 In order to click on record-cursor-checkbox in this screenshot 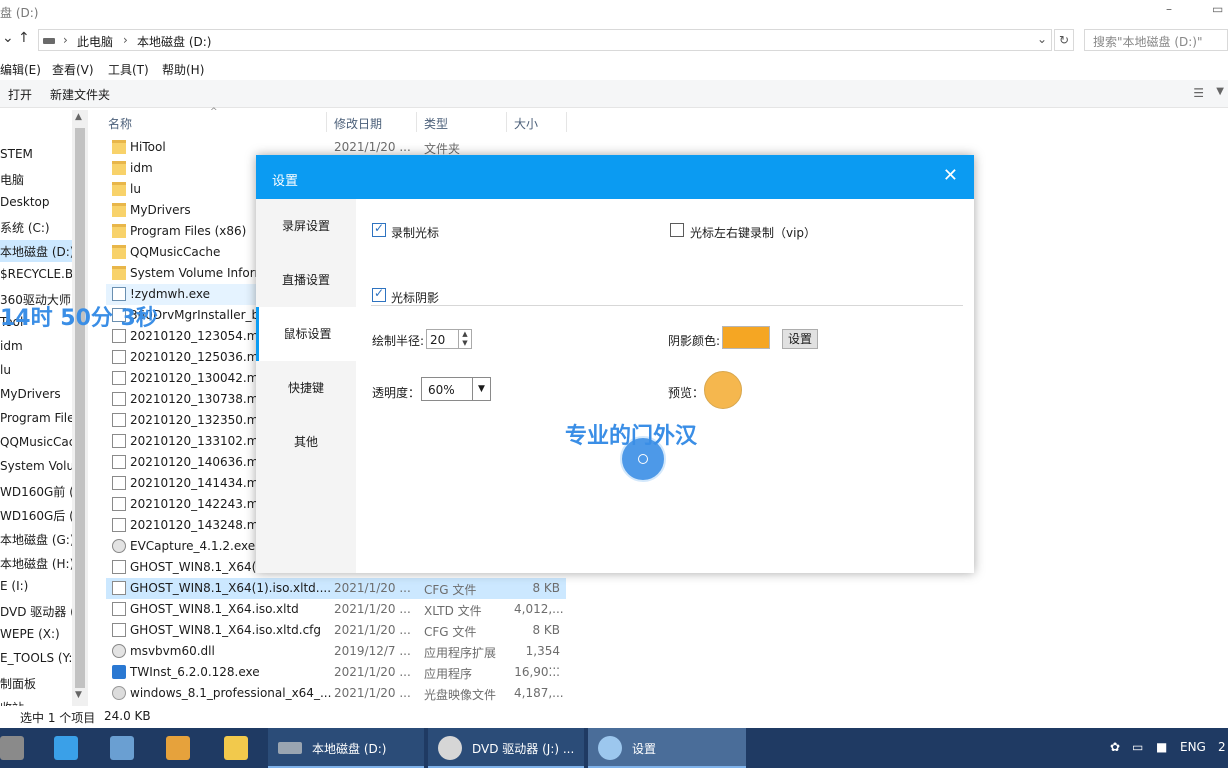, I will do `click(379, 229)`.